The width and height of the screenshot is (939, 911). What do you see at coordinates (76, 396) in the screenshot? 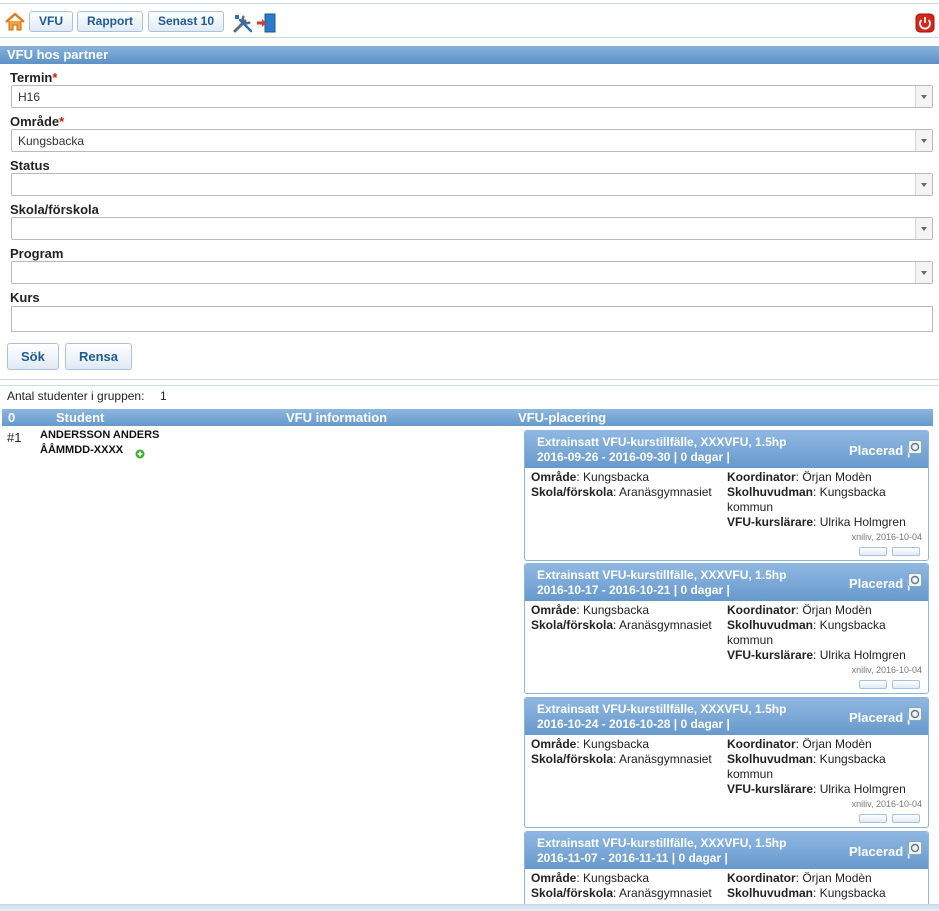
I see `student-count-label: Antal studenter i gruppen:` at bounding box center [76, 396].